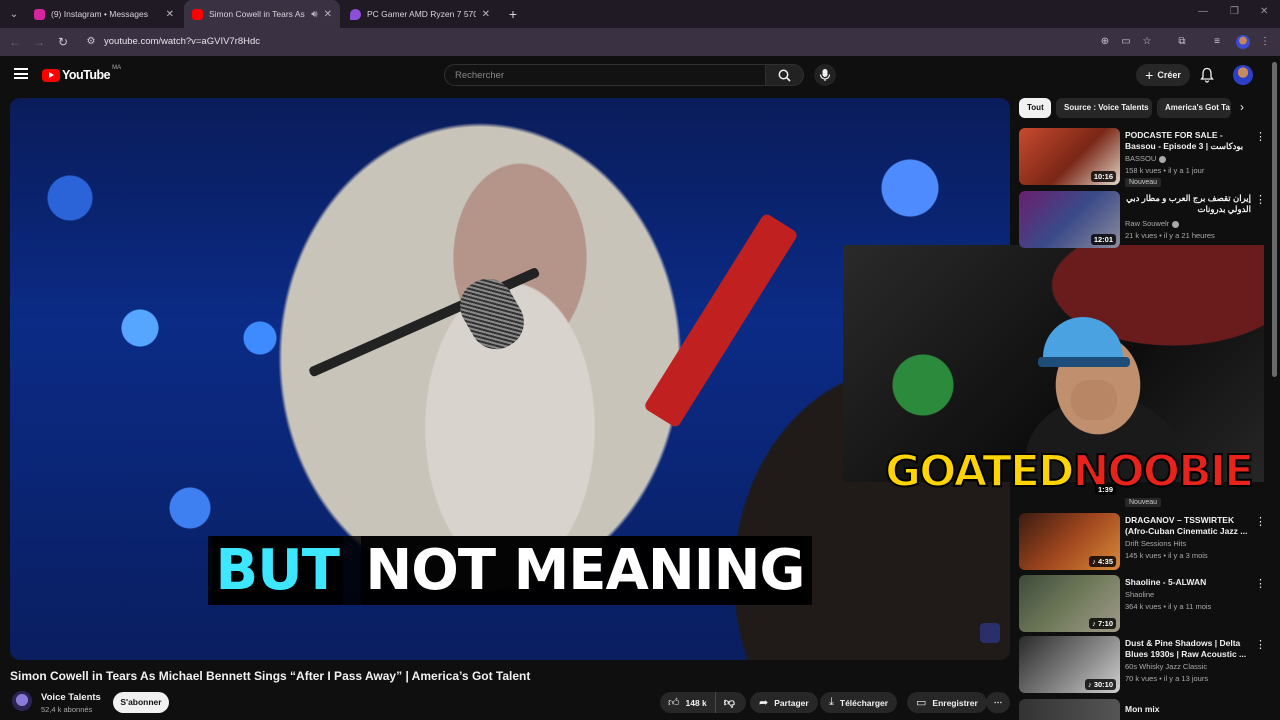 The height and width of the screenshot is (720, 1280). Describe the element at coordinates (785, 75) in the screenshot. I see `search-button` at that location.